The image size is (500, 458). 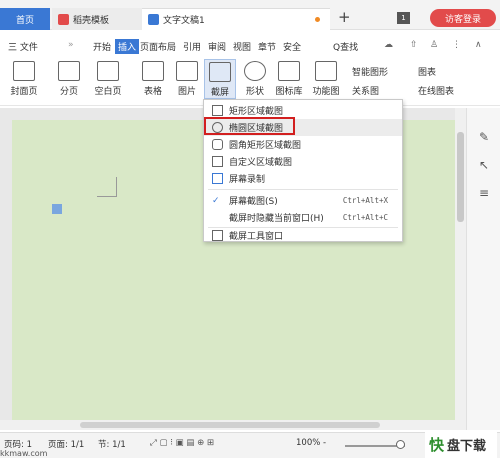 I want to click on blank-page-button: 空白页, so click(x=108, y=79).